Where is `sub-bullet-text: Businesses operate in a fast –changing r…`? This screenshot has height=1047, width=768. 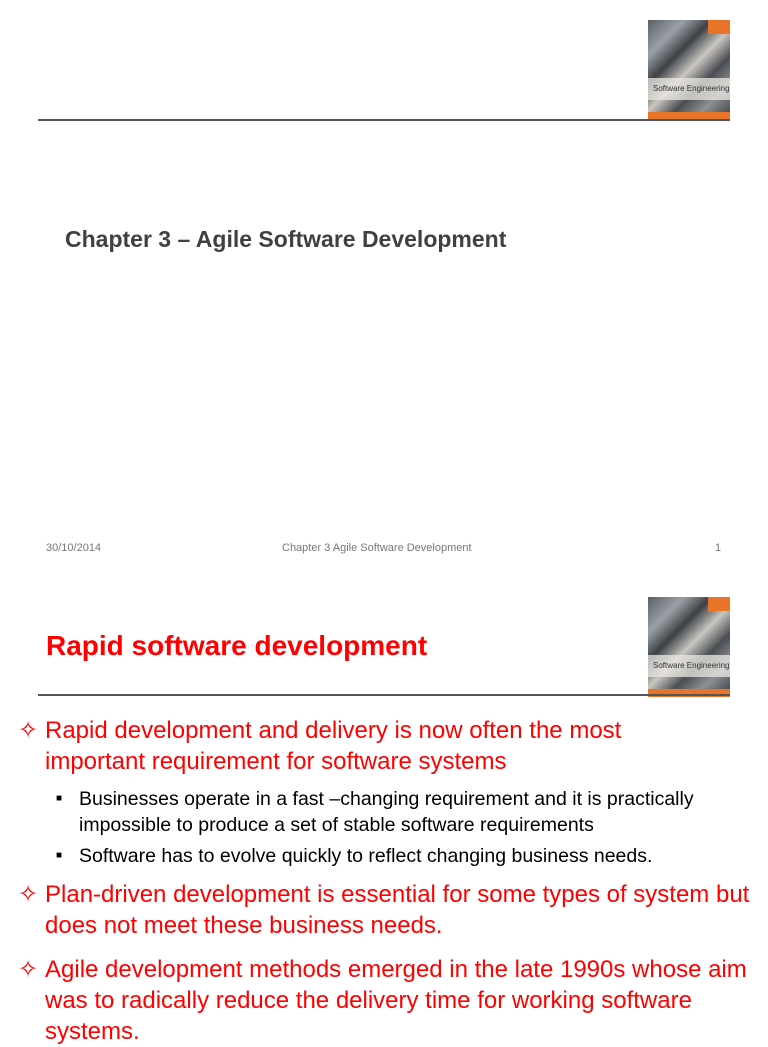 sub-bullet-text: Businesses operate in a fast –changing r… is located at coordinates (386, 812).